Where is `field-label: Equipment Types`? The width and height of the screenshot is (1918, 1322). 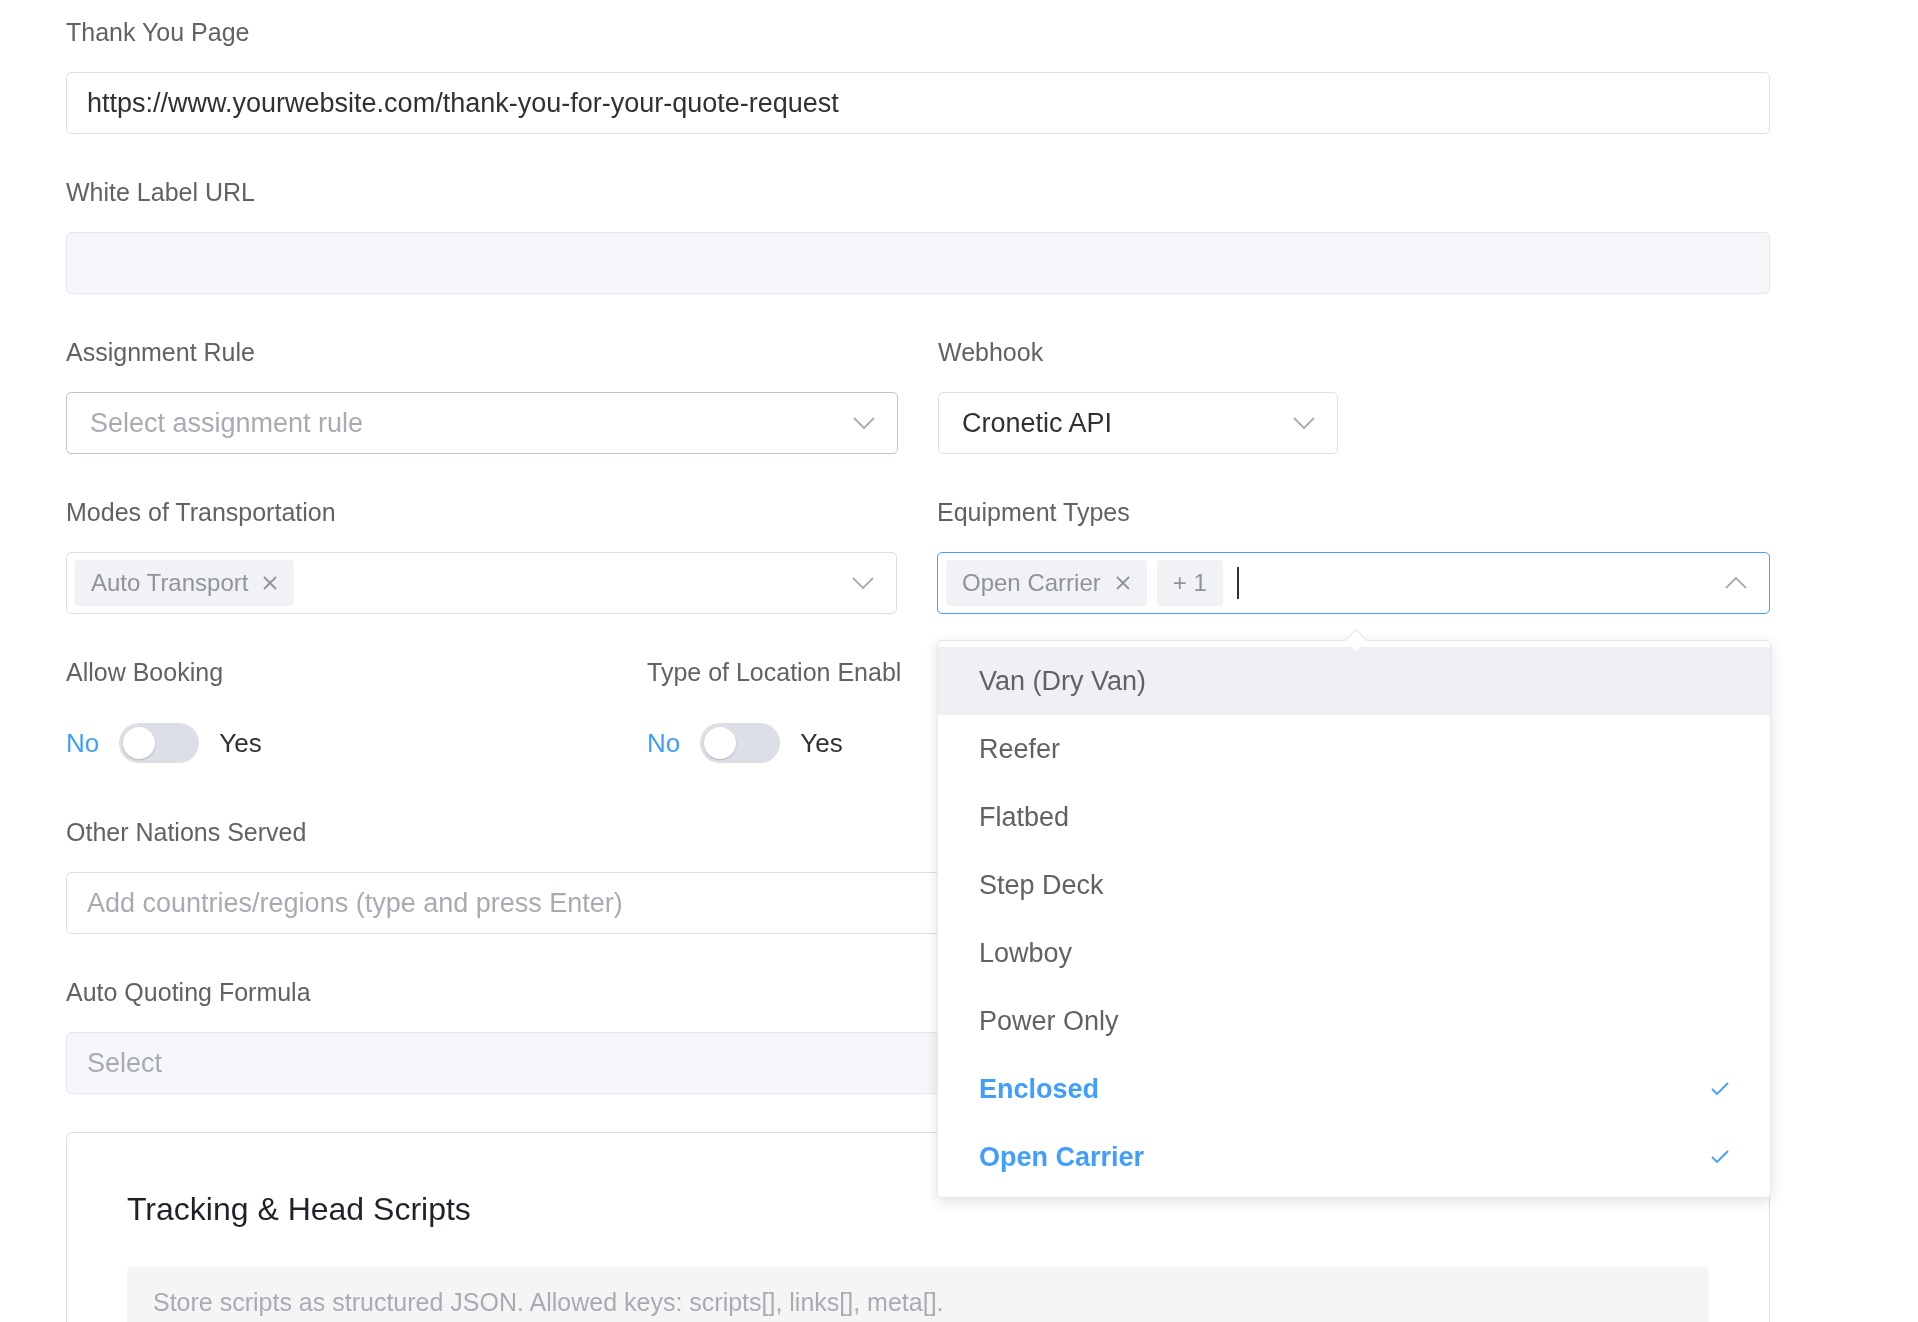 field-label: Equipment Types is located at coordinates (1033, 512).